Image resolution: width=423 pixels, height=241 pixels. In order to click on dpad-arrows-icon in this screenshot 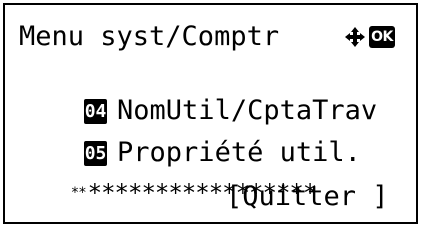, I will do `click(355, 37)`.